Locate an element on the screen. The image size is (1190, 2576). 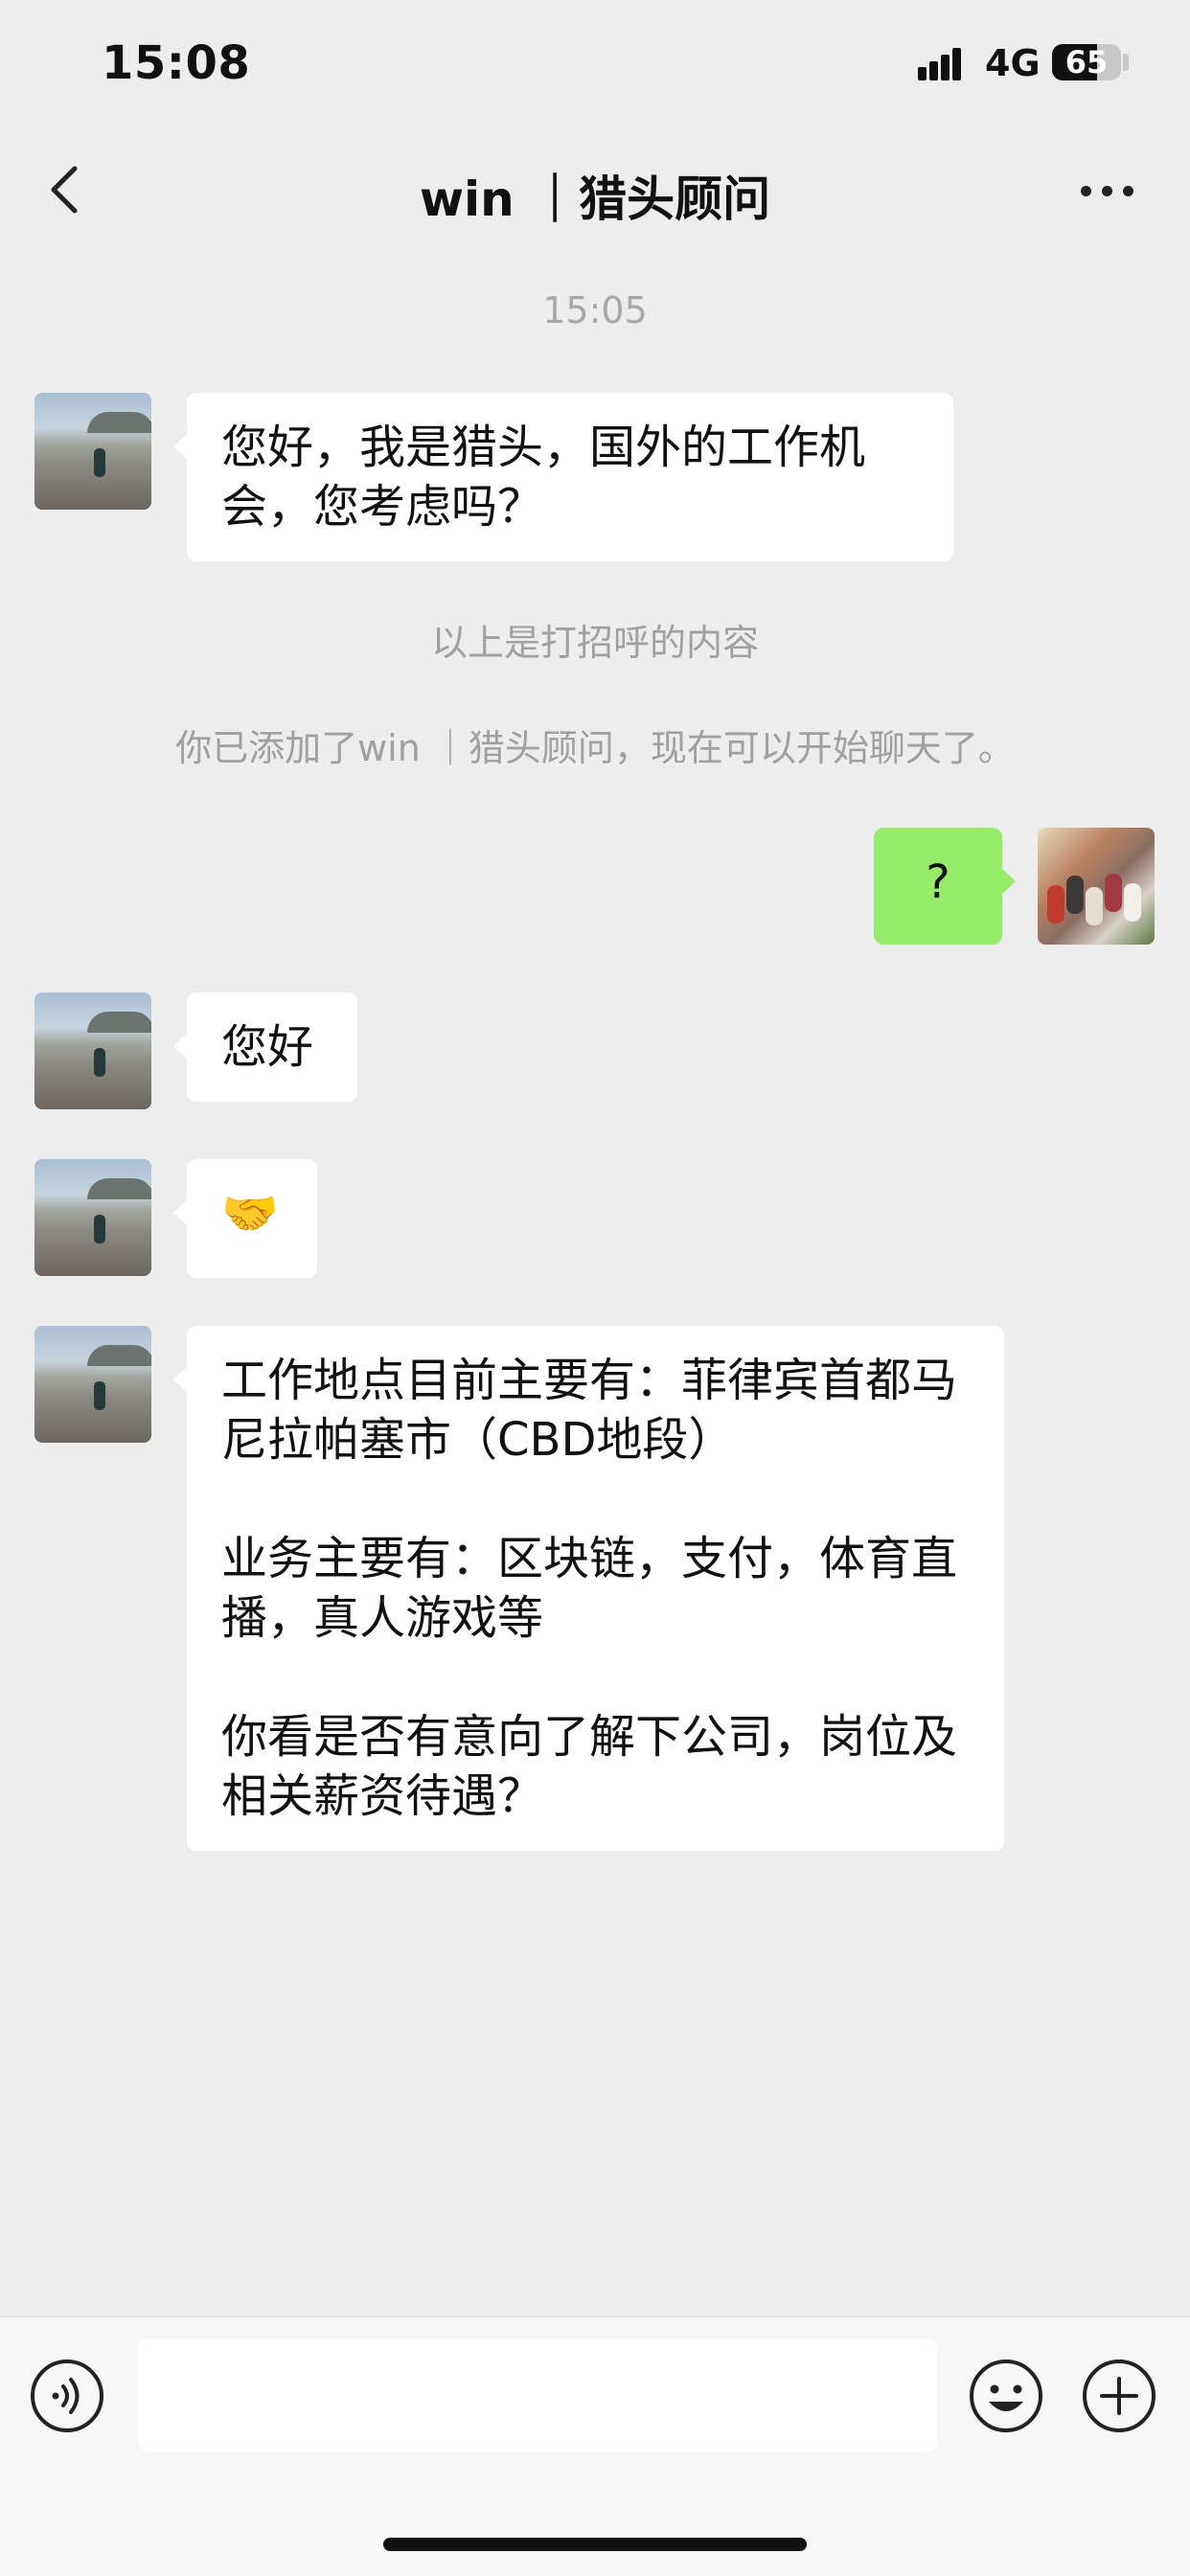
message-input is located at coordinates (538, 2394).